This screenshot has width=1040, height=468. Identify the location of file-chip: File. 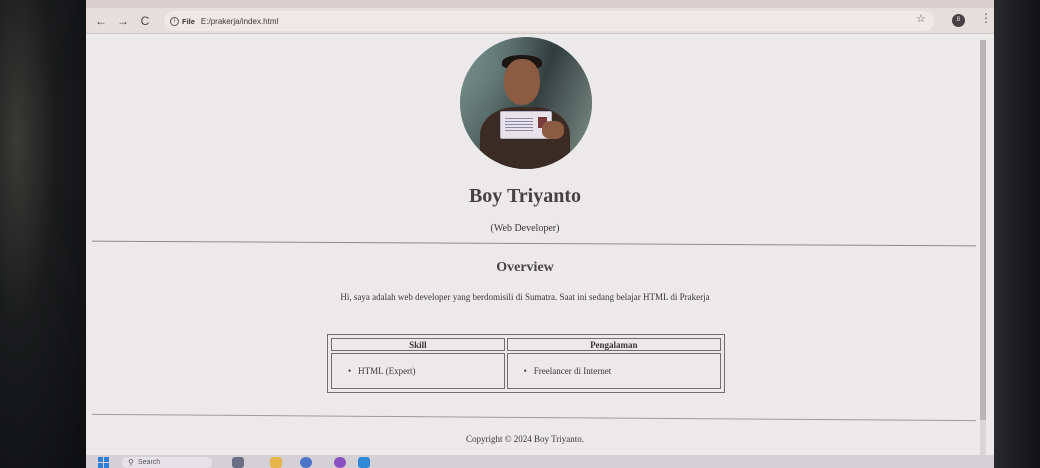
(188, 21).